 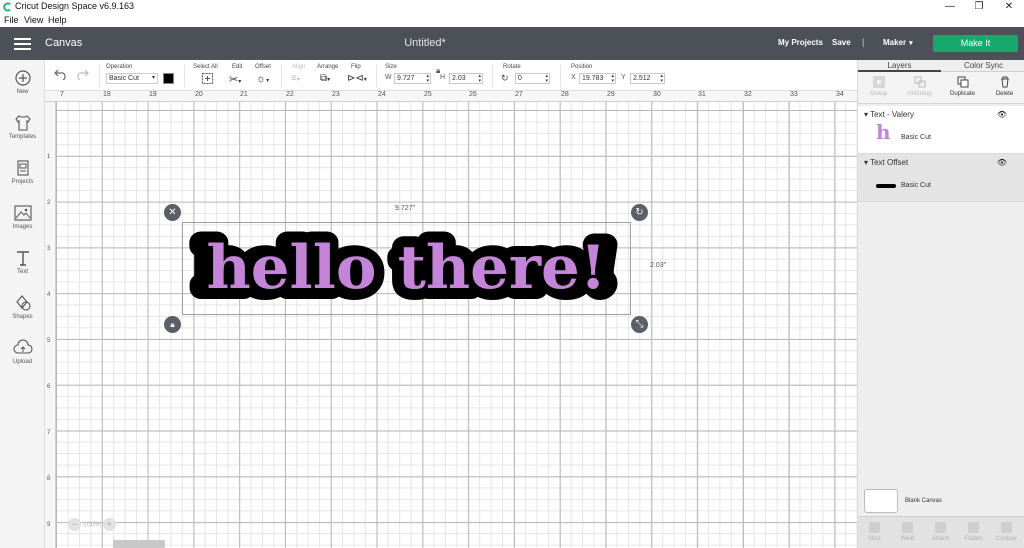 What do you see at coordinates (262, 79) in the screenshot?
I see `offset-button: ☼▾` at bounding box center [262, 79].